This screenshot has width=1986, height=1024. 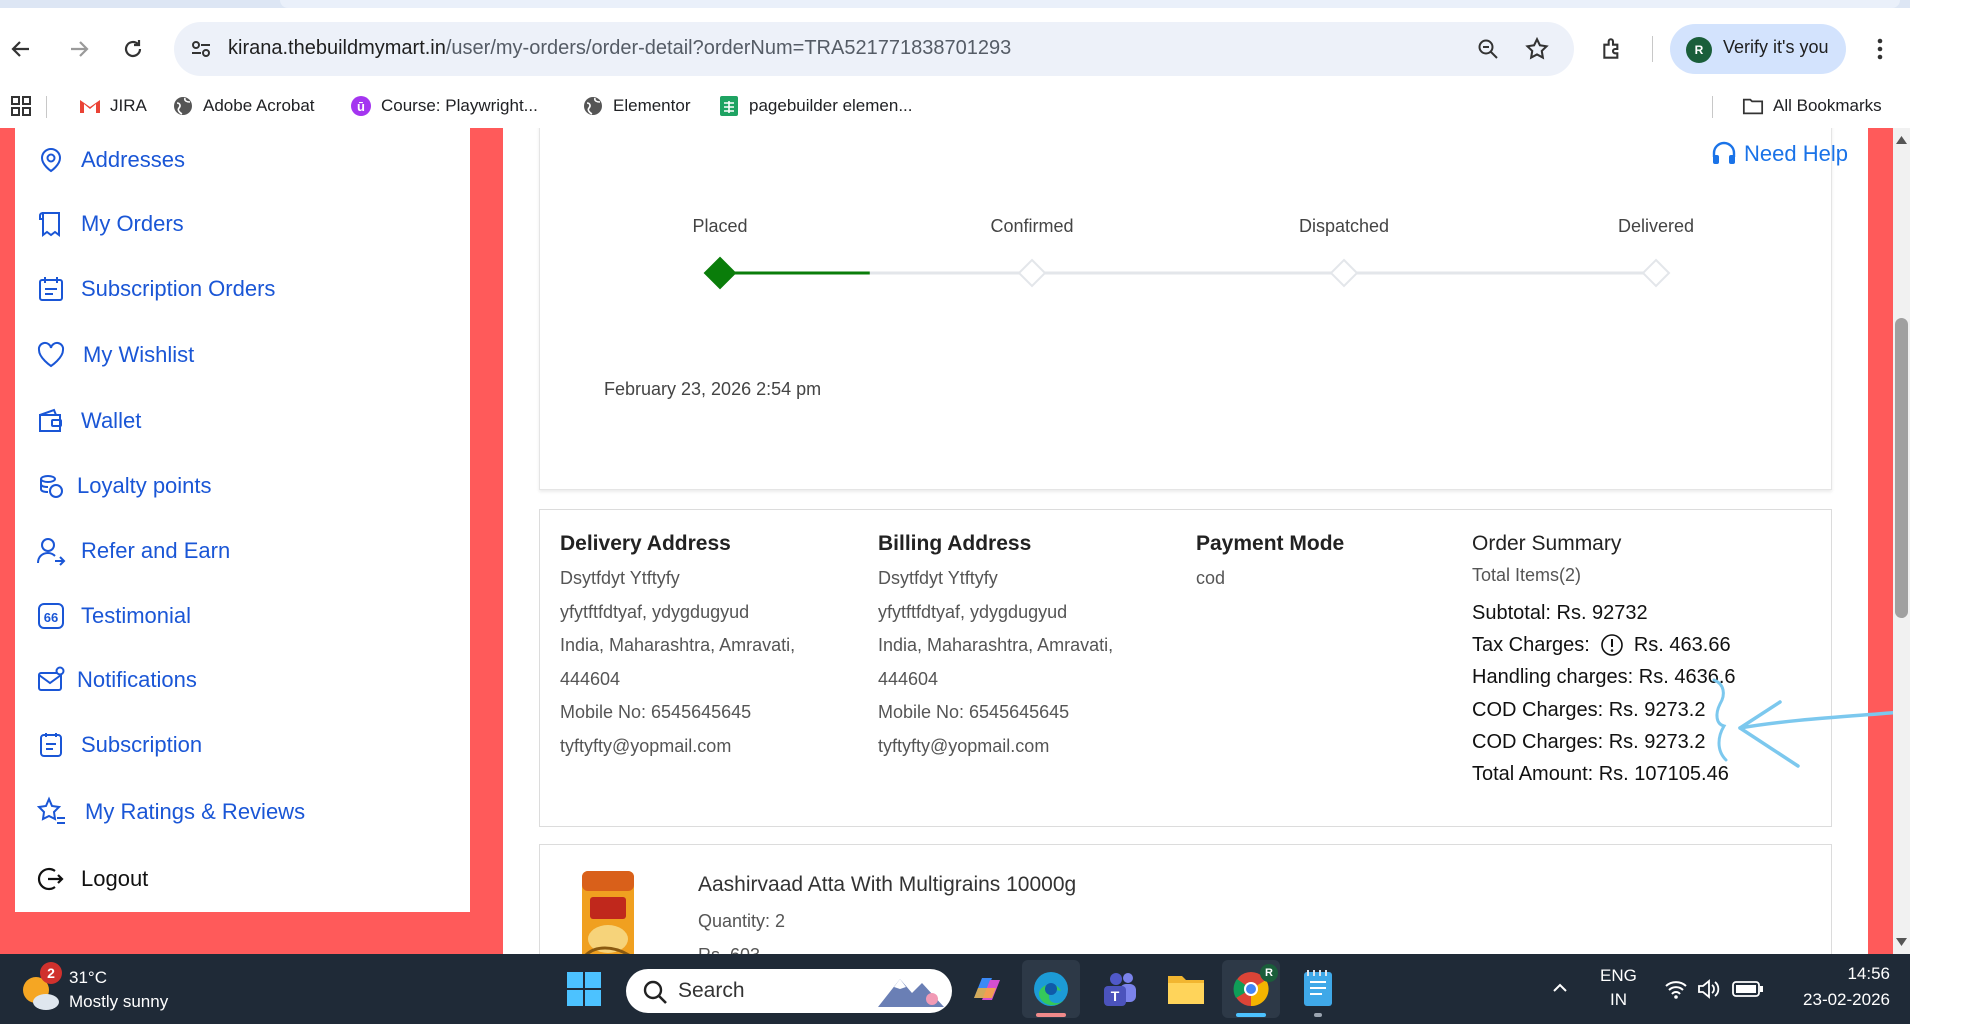 What do you see at coordinates (51, 812) in the screenshot?
I see `star-review-icon` at bounding box center [51, 812].